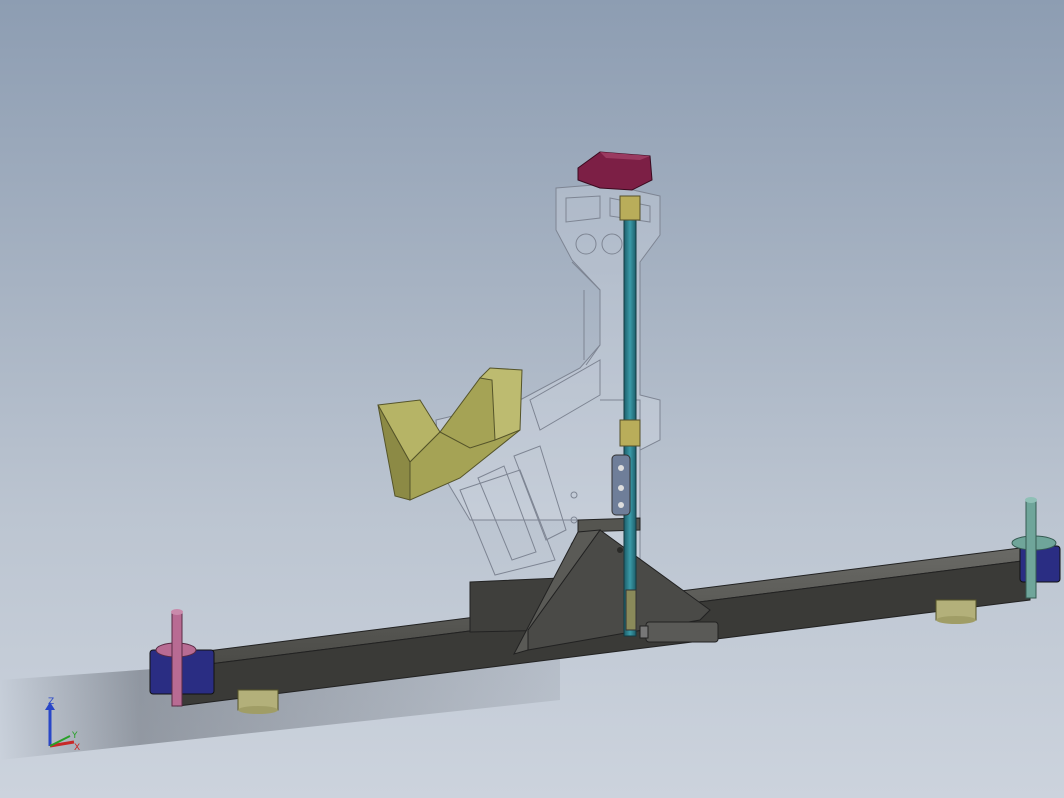  Describe the element at coordinates (630, 433) in the screenshot. I see `rod-bushing-middle` at that location.